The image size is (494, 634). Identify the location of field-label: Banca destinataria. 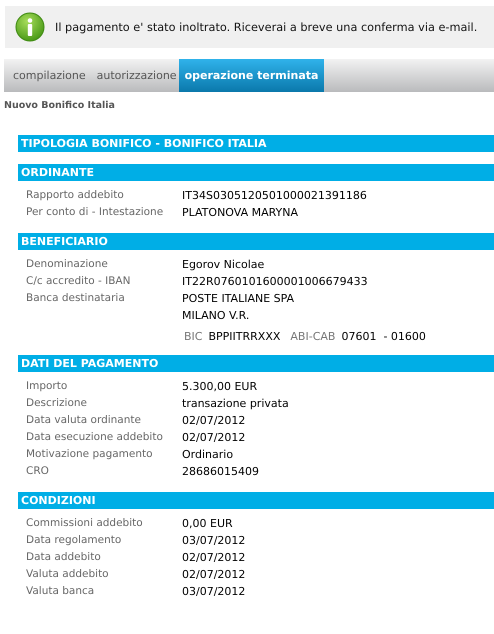
(76, 298).